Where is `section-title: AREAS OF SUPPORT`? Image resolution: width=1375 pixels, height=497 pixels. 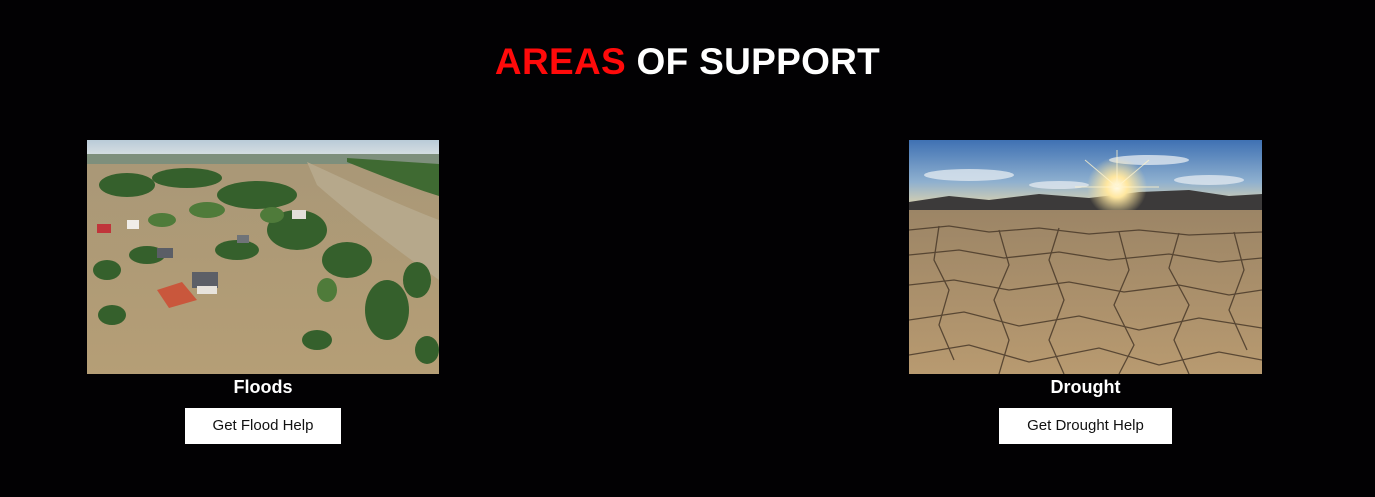 section-title: AREAS OF SUPPORT is located at coordinates (687, 62).